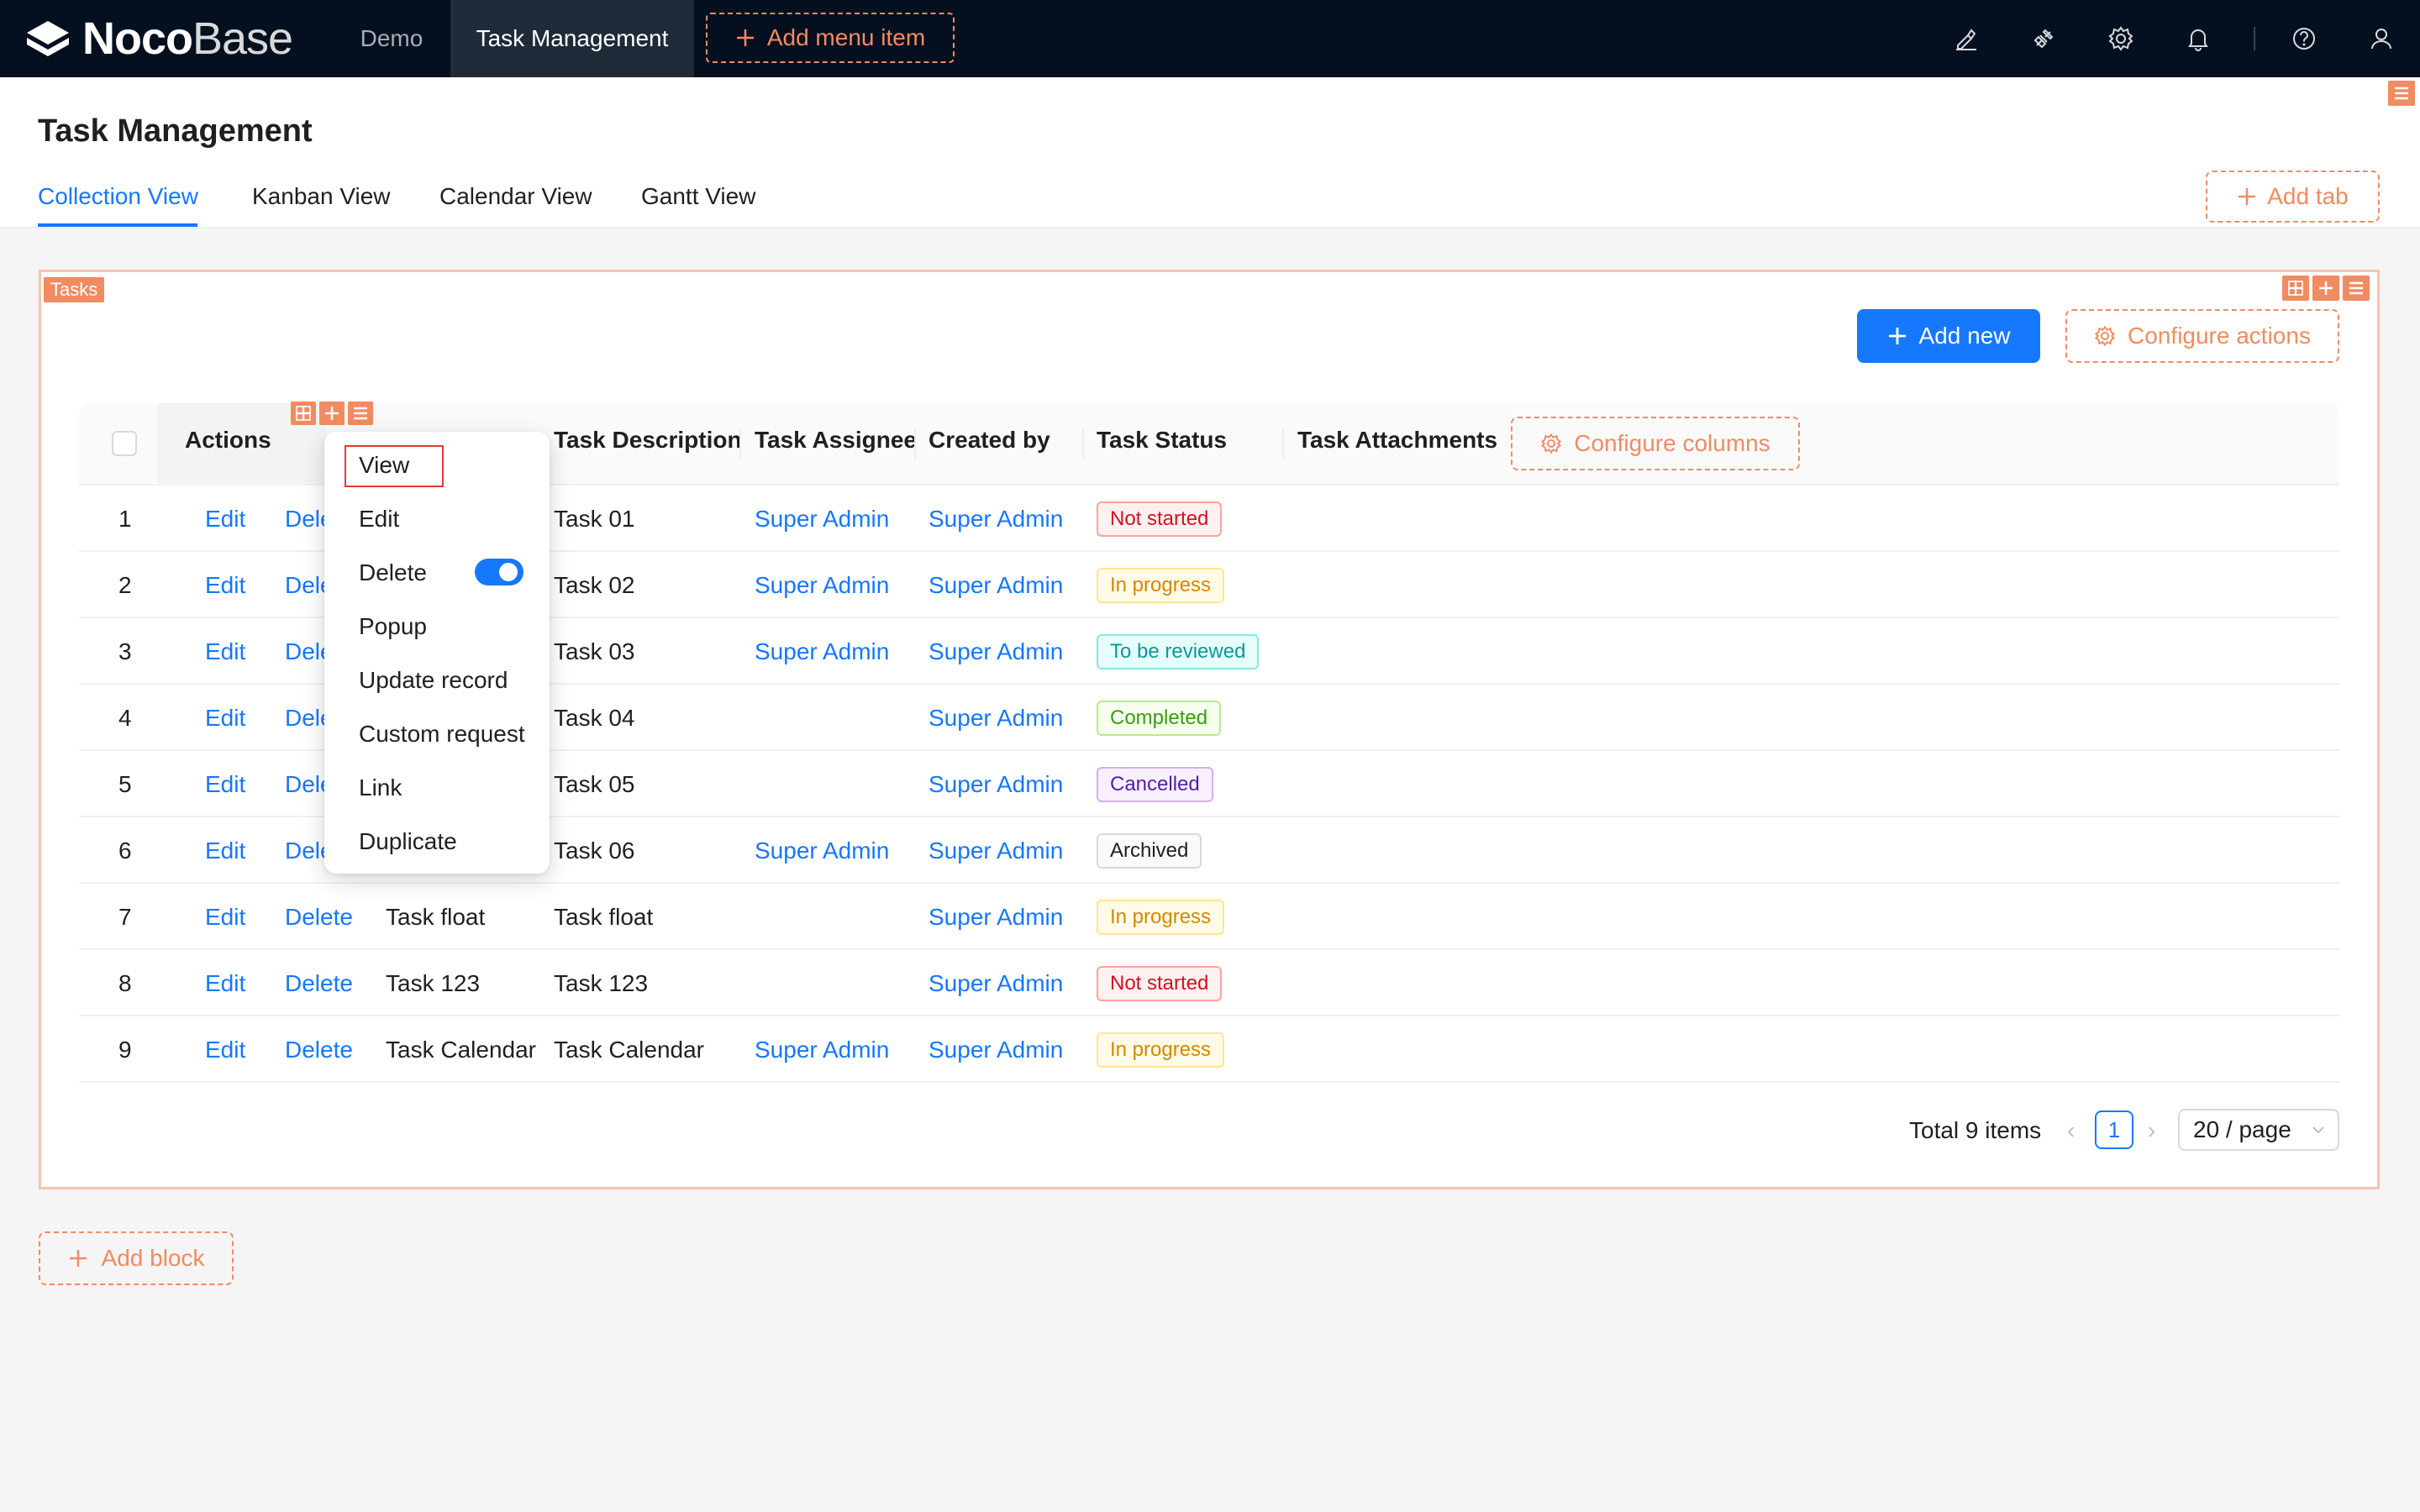  I want to click on active-tab-indicator, so click(117, 225).